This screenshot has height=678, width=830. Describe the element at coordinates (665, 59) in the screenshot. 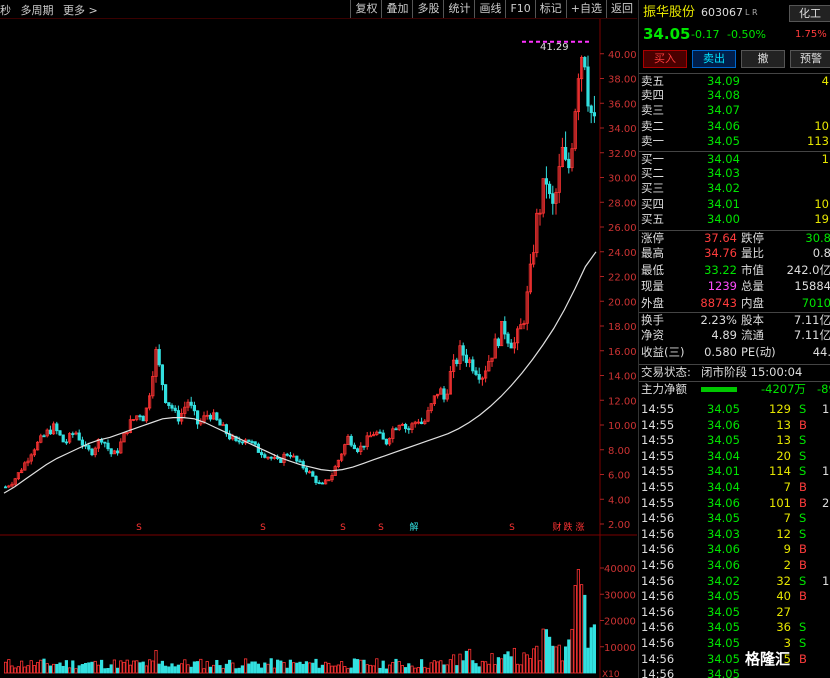

I see `buy-button: 买入` at that location.